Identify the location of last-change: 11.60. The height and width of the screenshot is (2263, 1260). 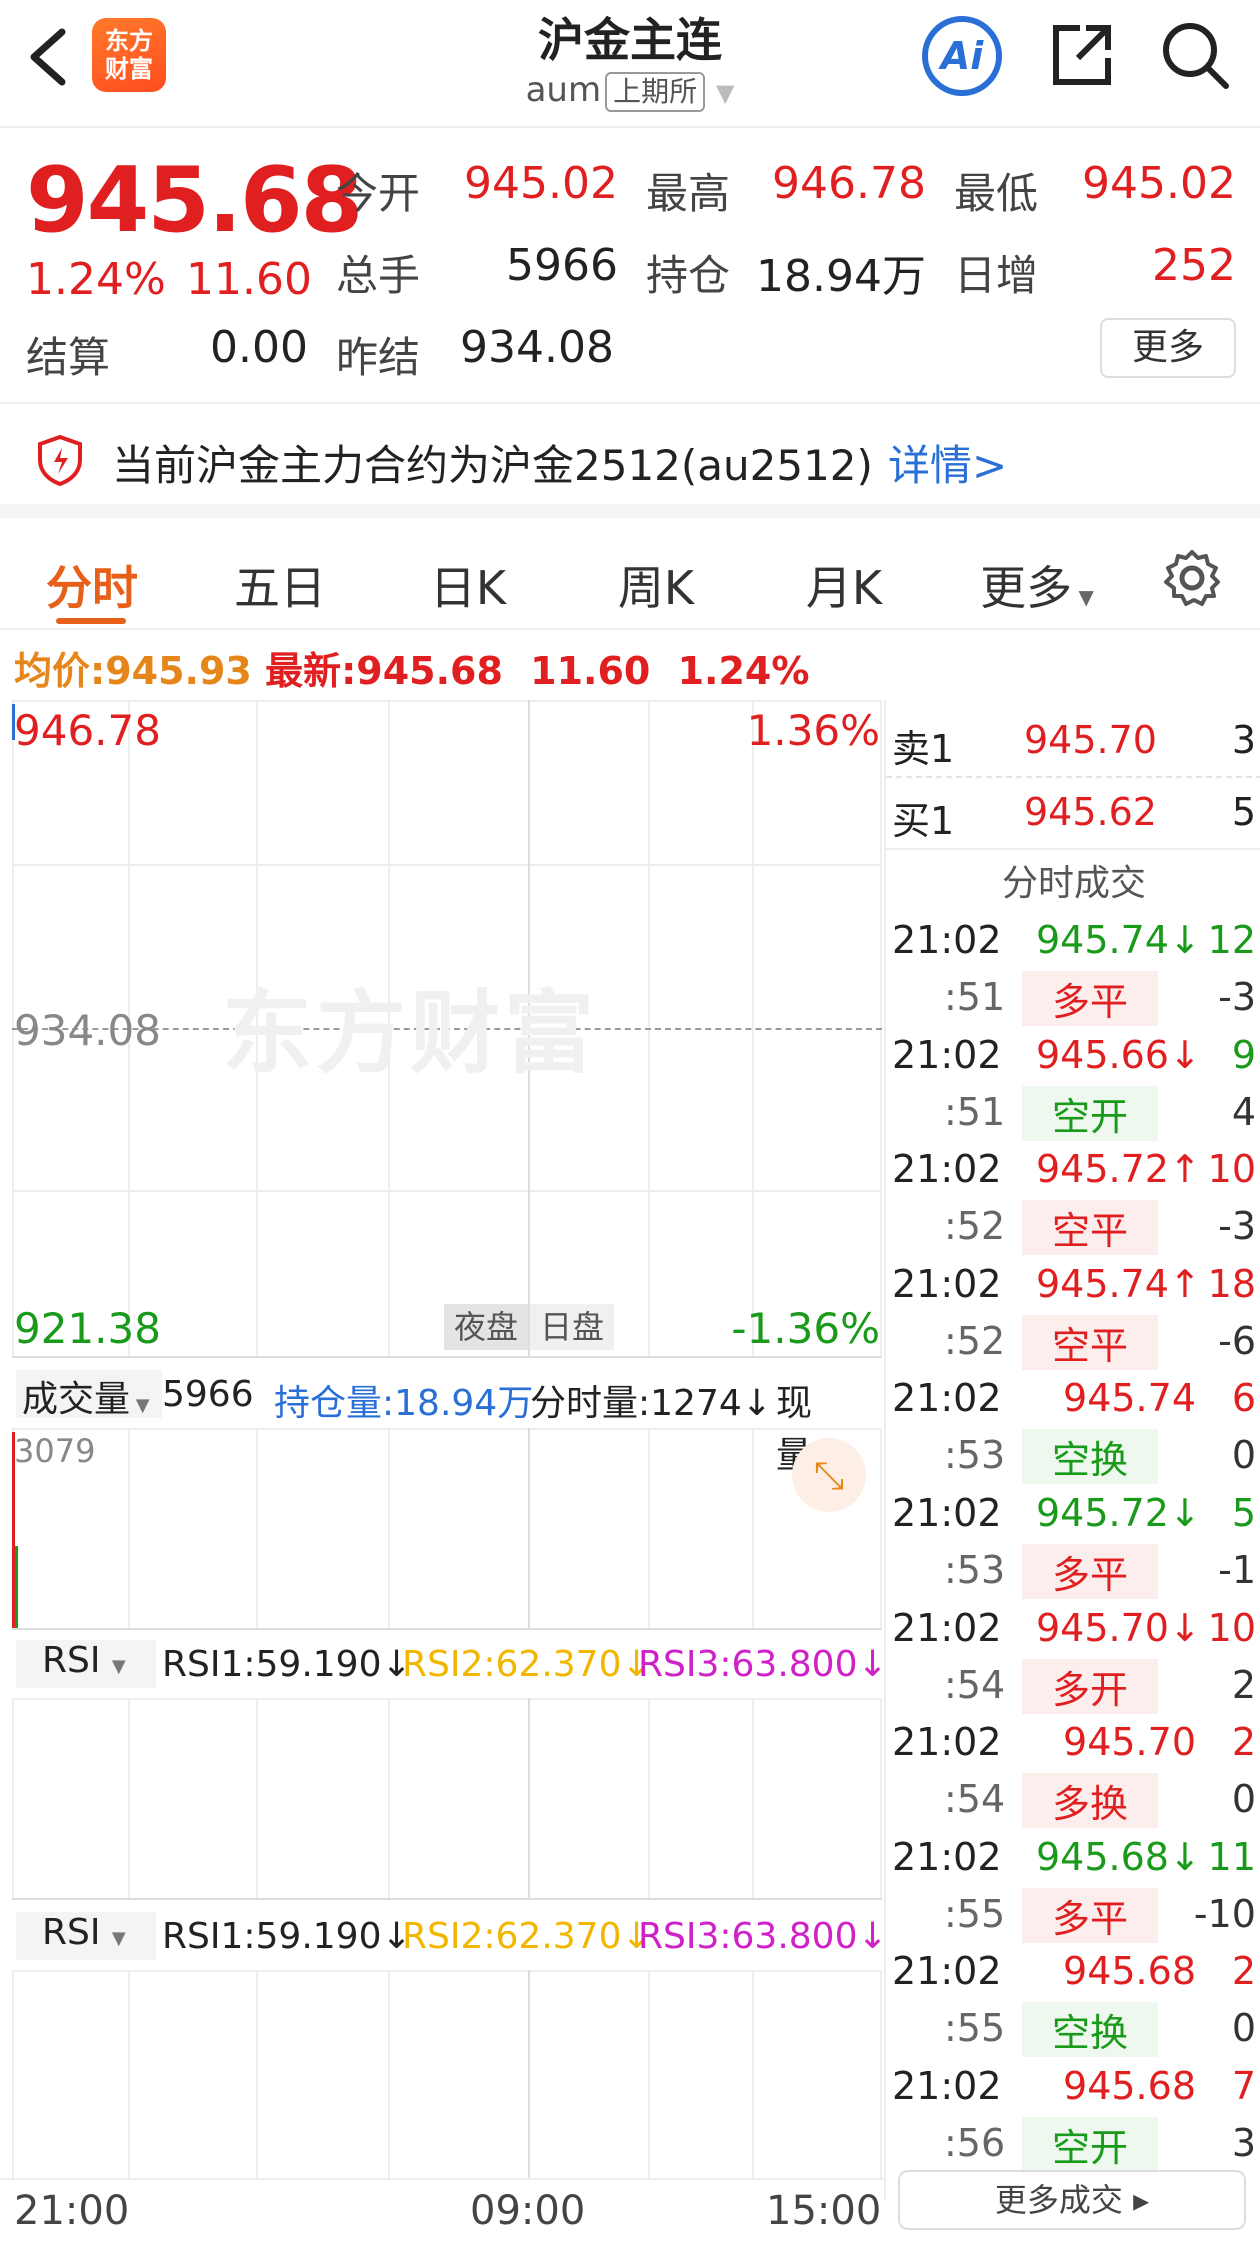
(590, 671).